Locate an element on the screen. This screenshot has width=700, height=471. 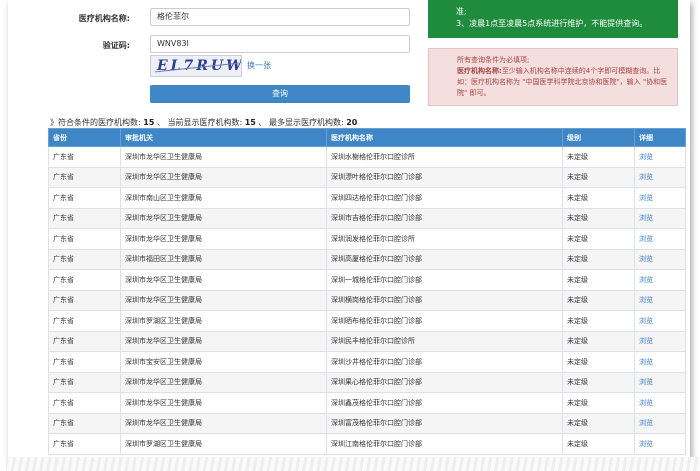
matched-count: 15 is located at coordinates (149, 122).